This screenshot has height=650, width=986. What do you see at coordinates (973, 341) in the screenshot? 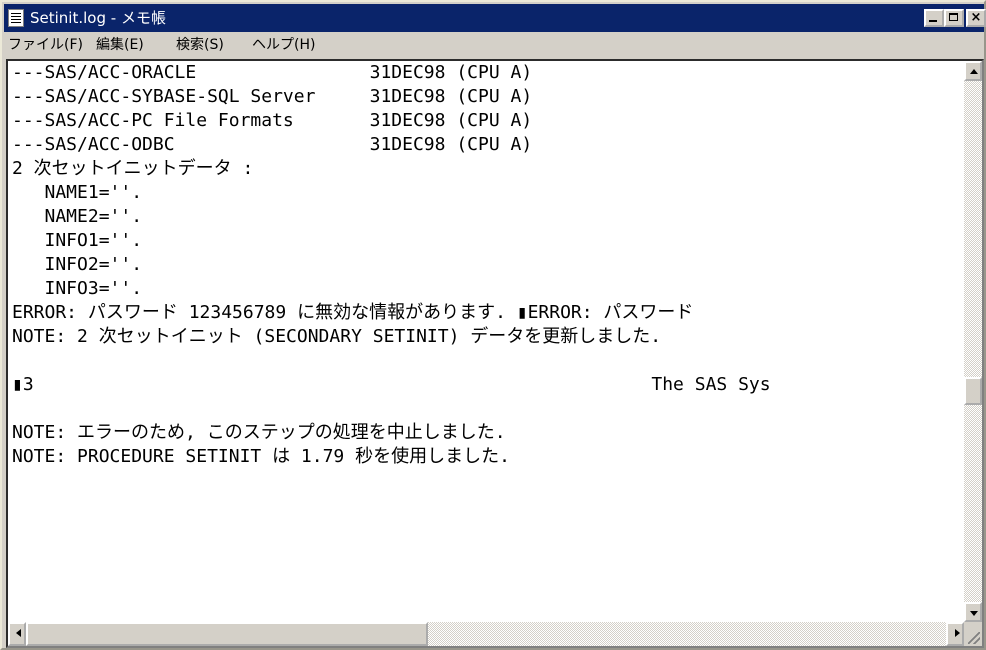
I see `vertical-scrollbar` at bounding box center [973, 341].